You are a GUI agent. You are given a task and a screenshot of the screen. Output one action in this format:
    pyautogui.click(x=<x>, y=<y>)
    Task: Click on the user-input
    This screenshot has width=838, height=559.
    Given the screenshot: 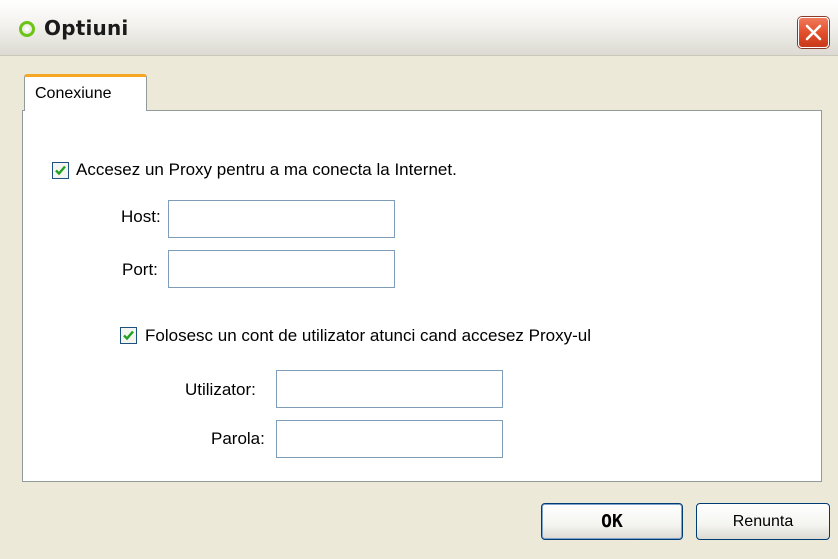 What is the action you would take?
    pyautogui.click(x=389, y=389)
    